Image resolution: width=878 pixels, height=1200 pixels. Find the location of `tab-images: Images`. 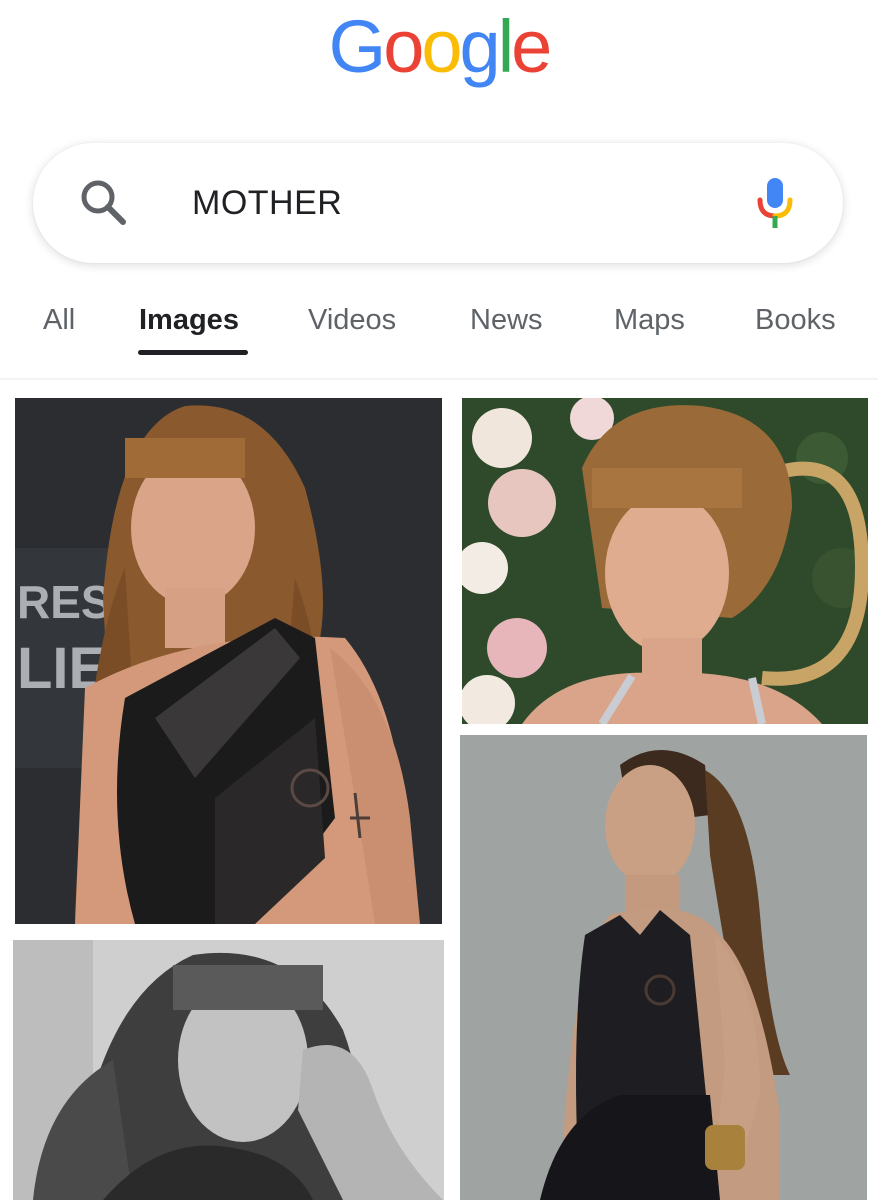

tab-images: Images is located at coordinates (189, 320).